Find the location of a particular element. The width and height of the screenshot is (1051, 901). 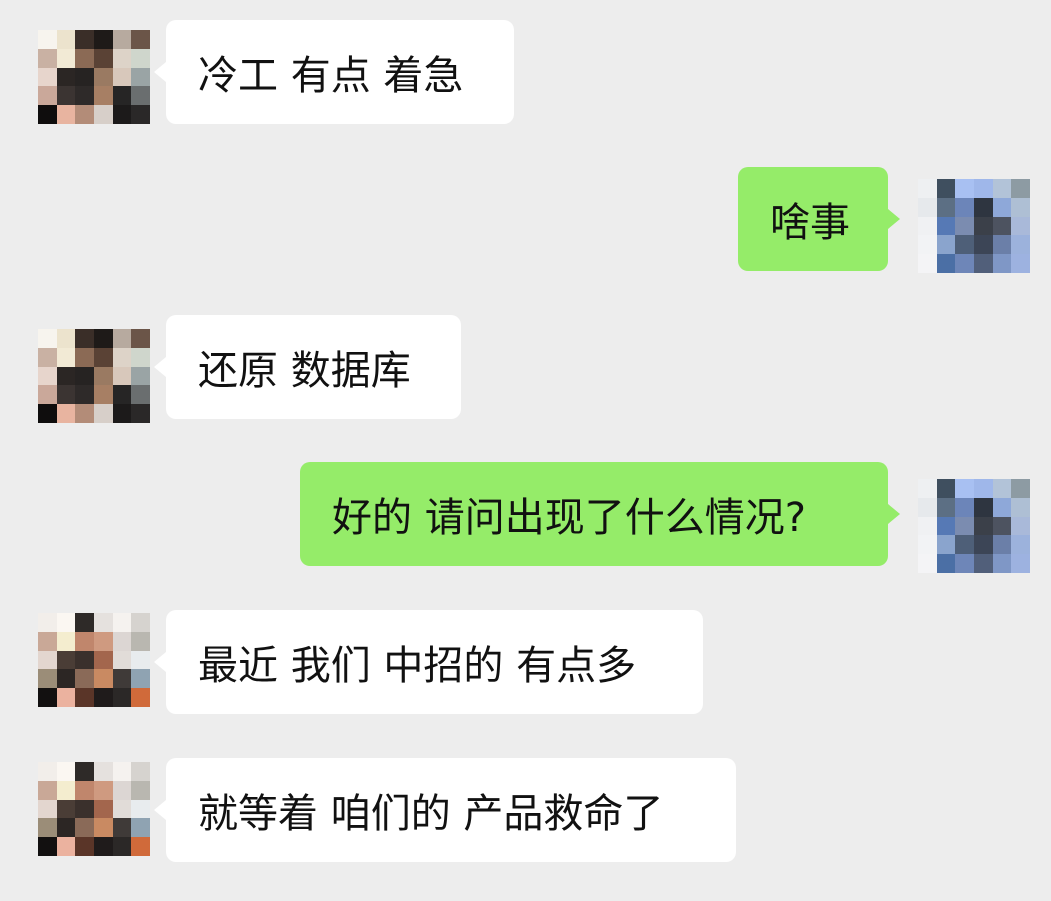

message-bubble-incoming: 就等着 咱们的 产品救命了 is located at coordinates (445, 810).